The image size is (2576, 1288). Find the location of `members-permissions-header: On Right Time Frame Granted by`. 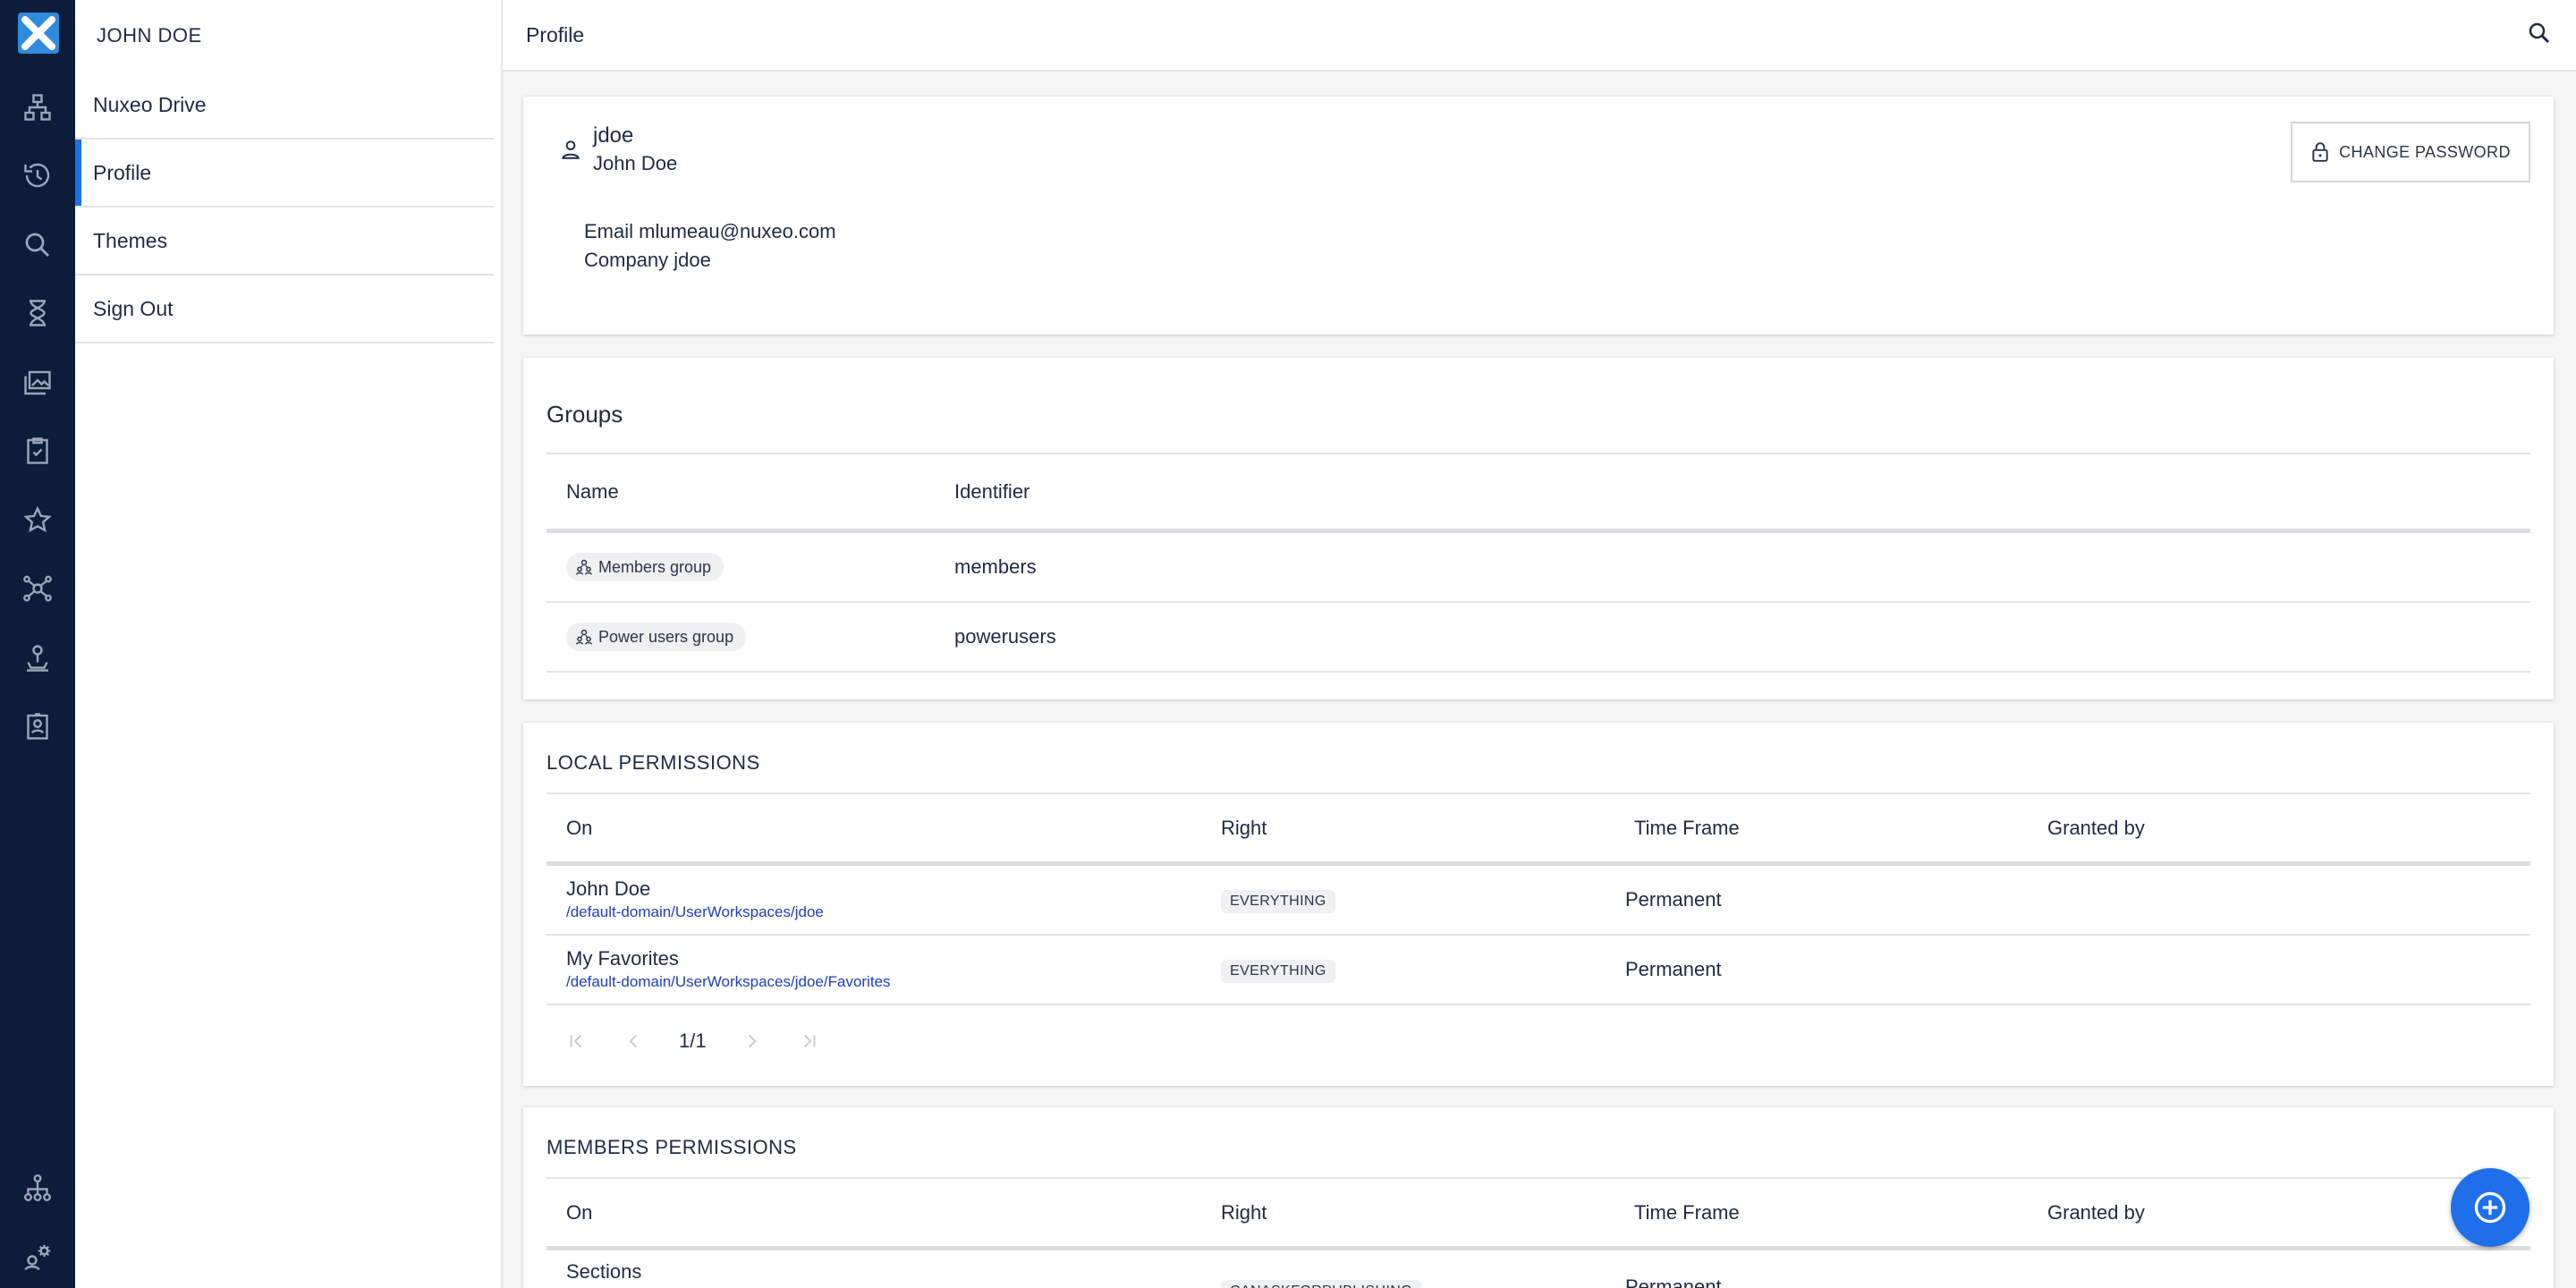

members-permissions-header: On Right Time Frame Granted by is located at coordinates (1538, 1213).